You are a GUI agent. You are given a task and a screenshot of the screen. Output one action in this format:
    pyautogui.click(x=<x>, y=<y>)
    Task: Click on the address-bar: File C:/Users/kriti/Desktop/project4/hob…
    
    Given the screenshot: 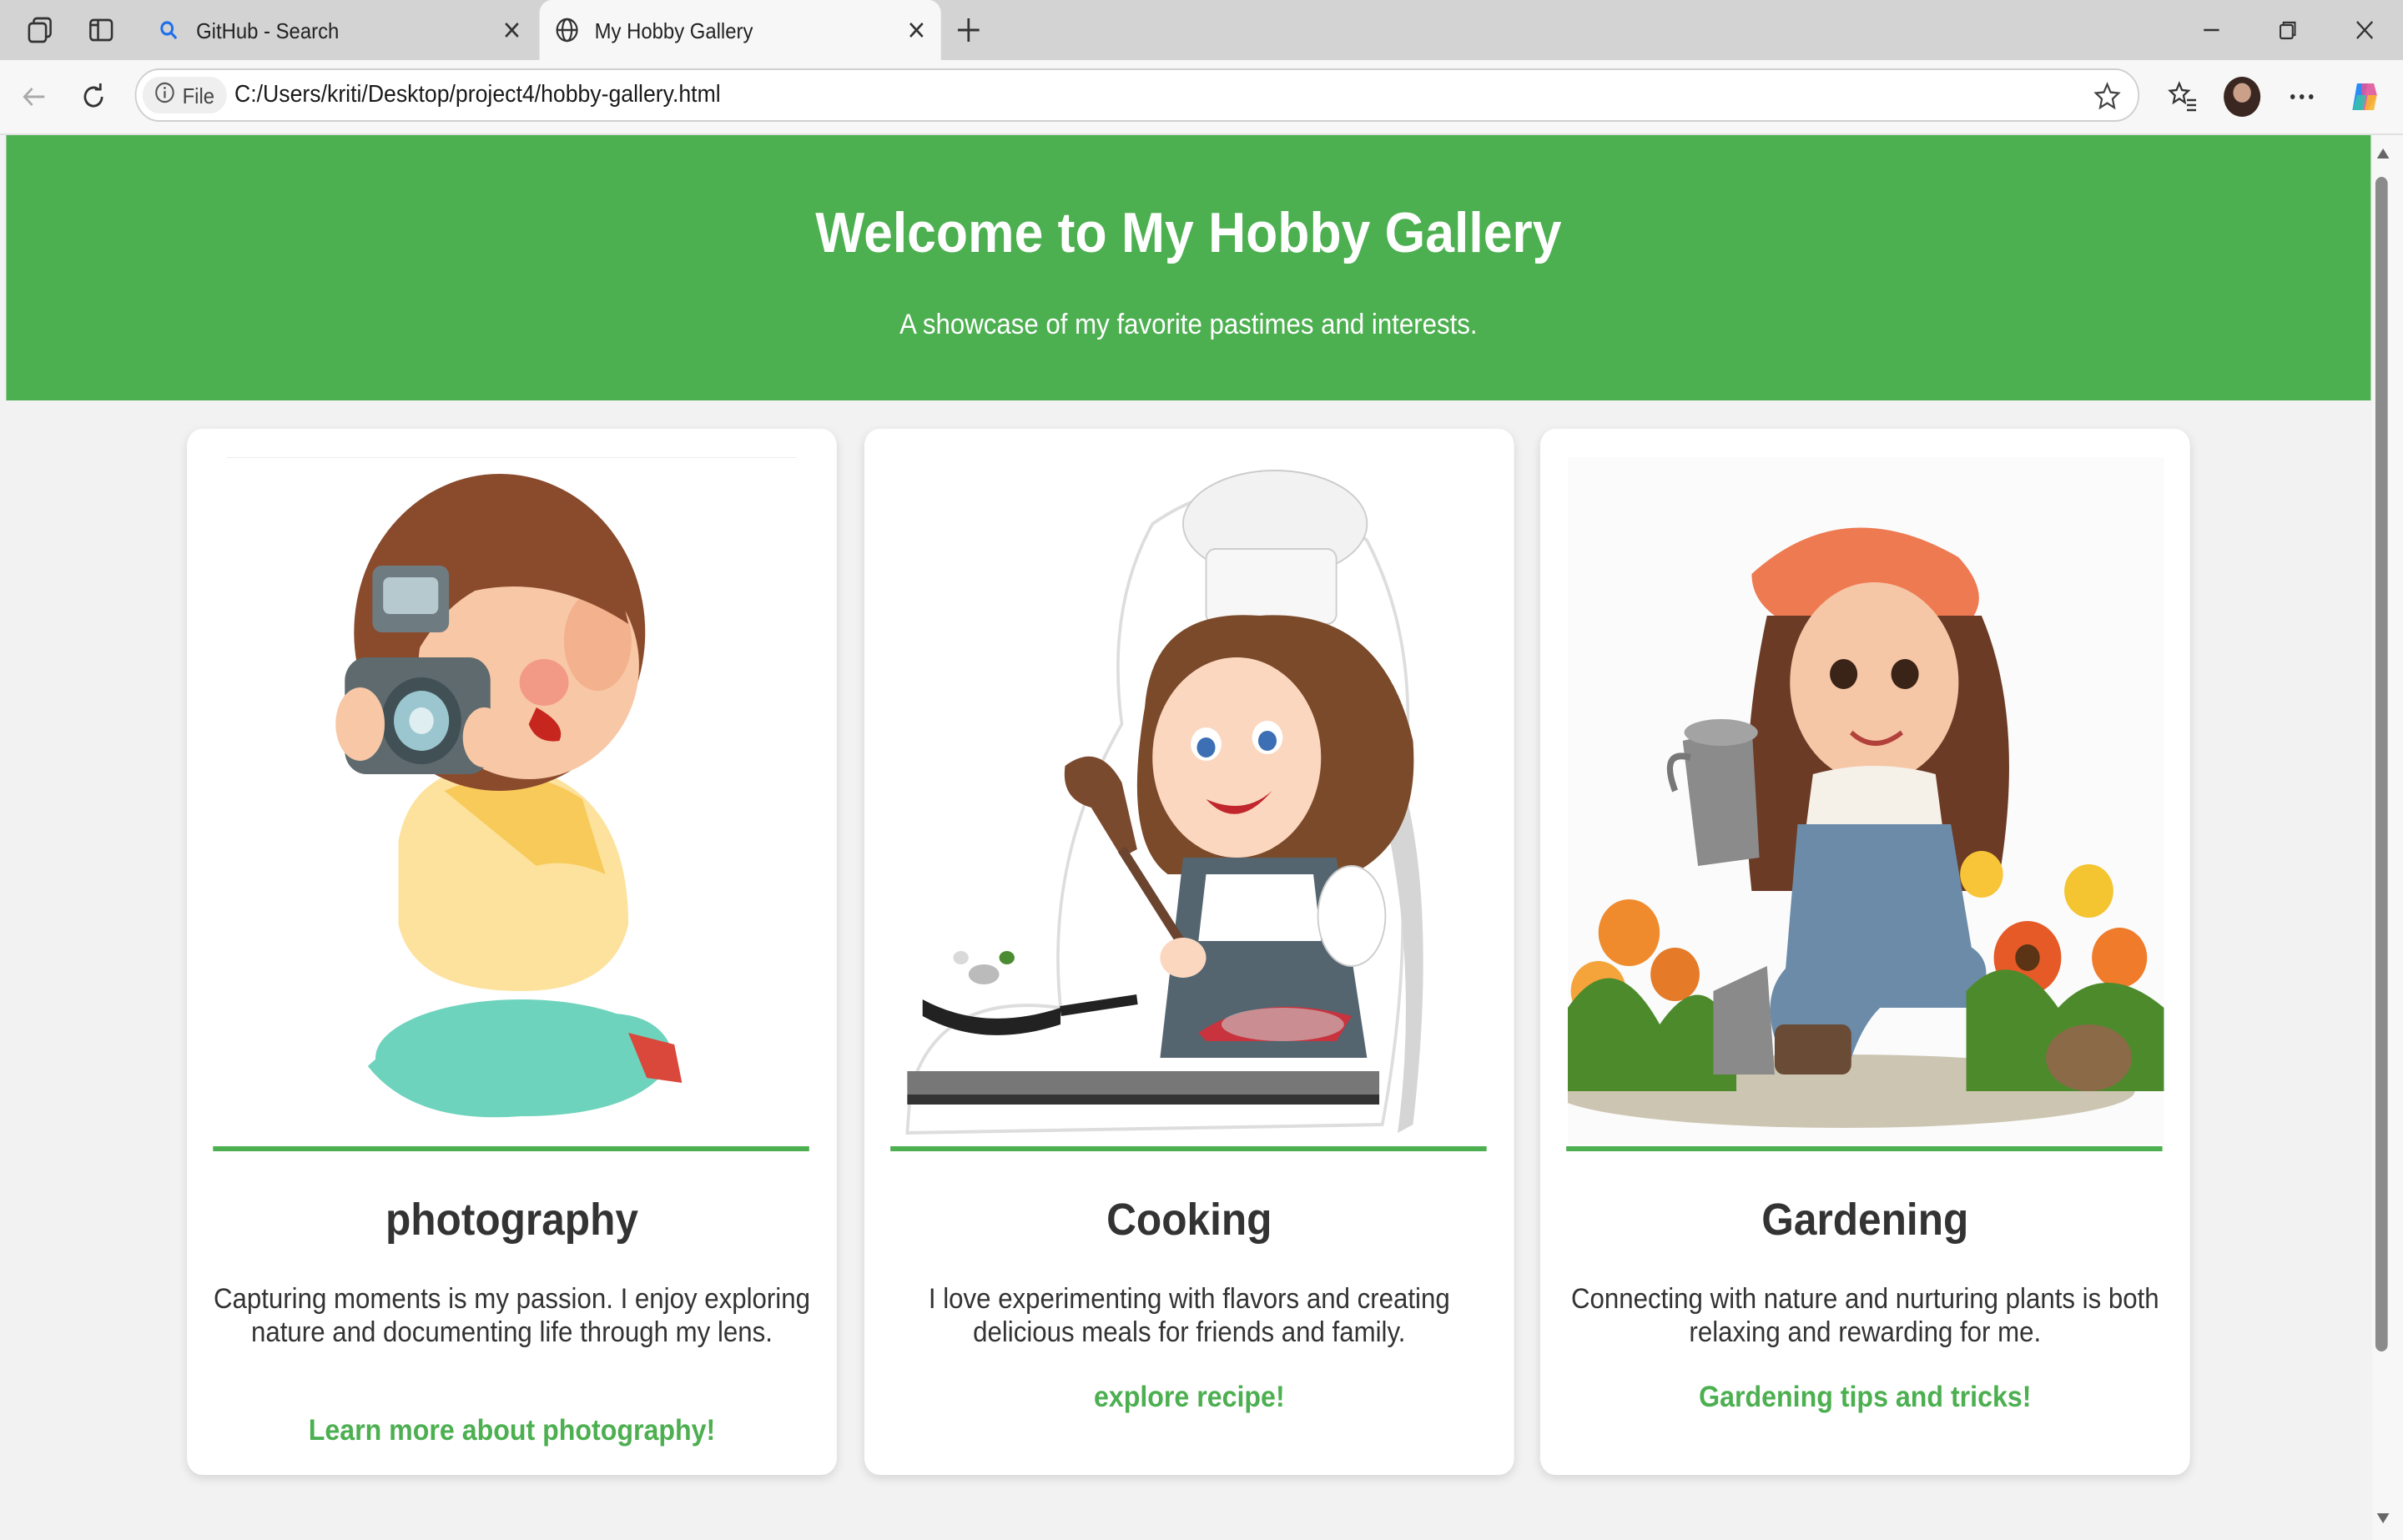 What is the action you would take?
    pyautogui.click(x=1137, y=95)
    